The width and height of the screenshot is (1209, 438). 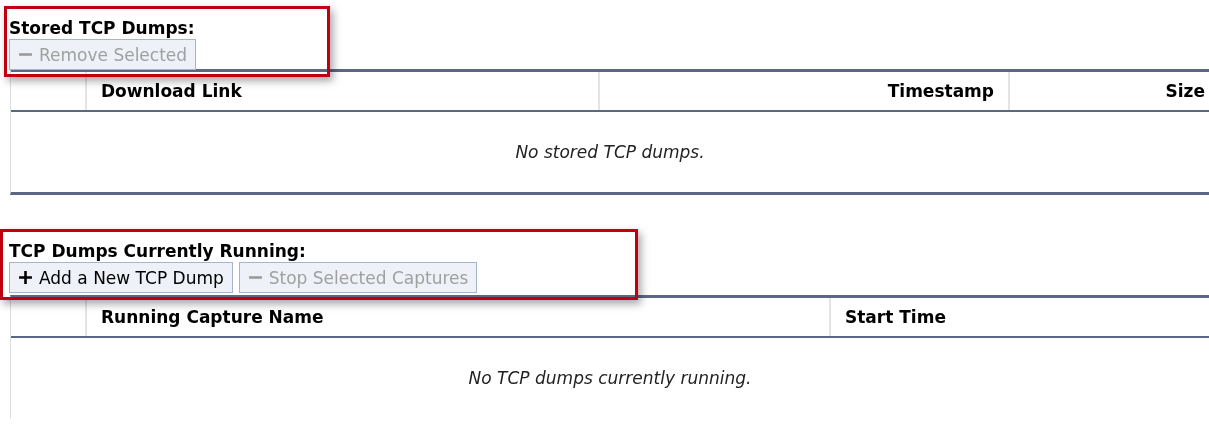 I want to click on column-header: Size, so click(x=1185, y=91).